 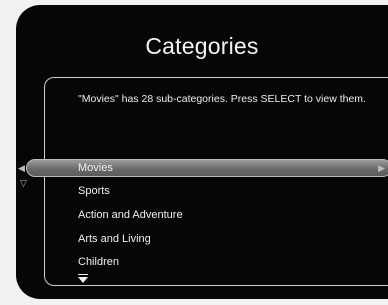 I want to click on menu-item-children: Children, so click(x=98, y=262).